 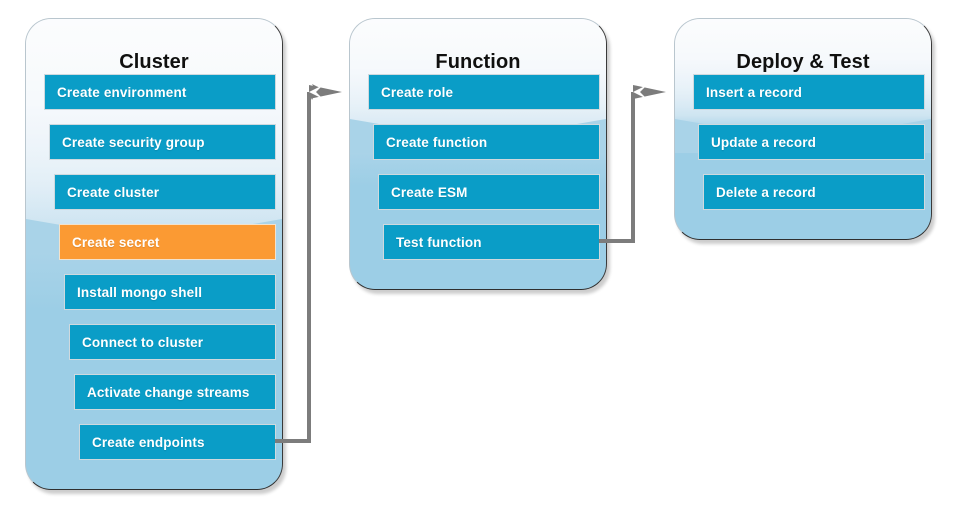 What do you see at coordinates (172, 342) in the screenshot?
I see `step-box: Connect to cluster` at bounding box center [172, 342].